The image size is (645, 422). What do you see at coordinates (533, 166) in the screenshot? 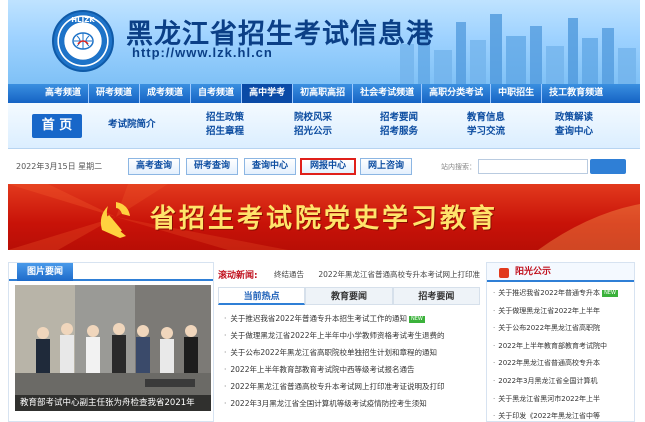
I see `search-input` at bounding box center [533, 166].